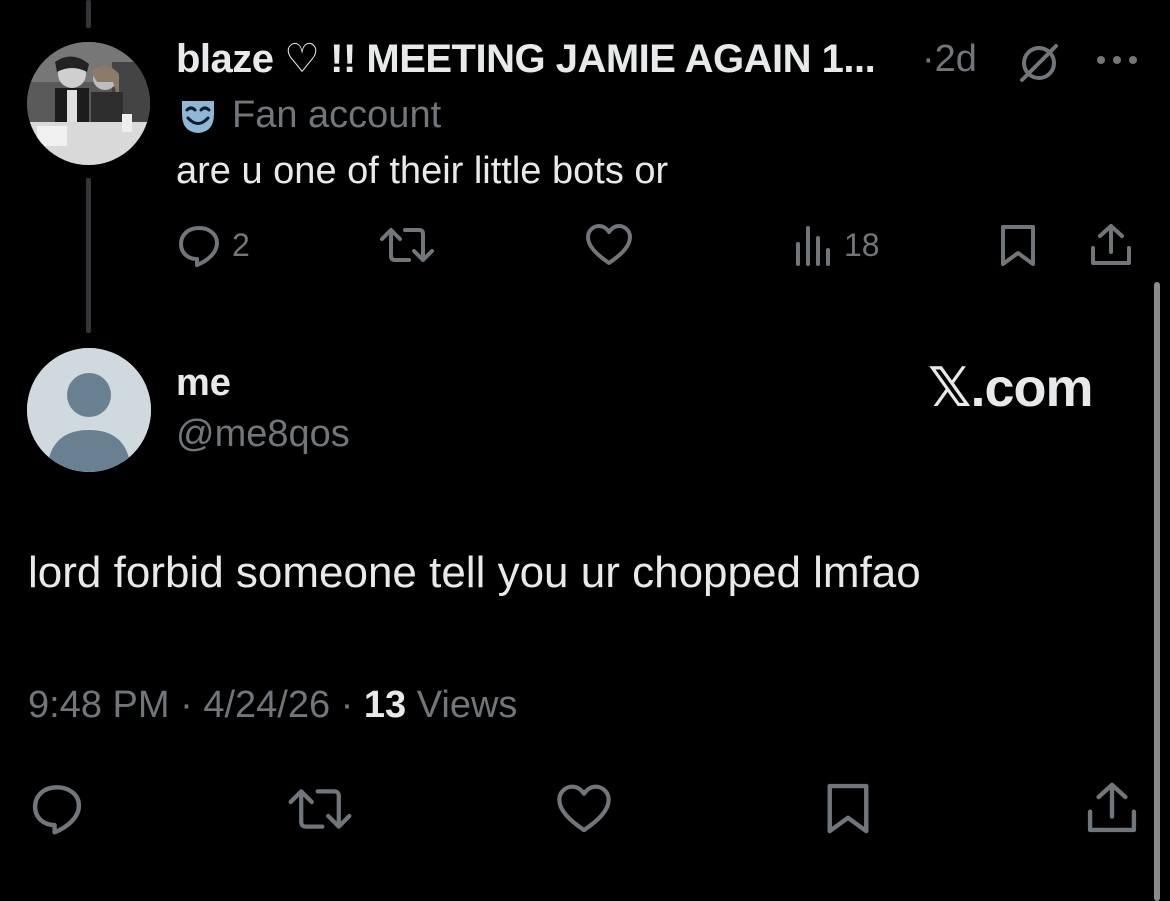  I want to click on reply-button: 2, so click(213, 245).